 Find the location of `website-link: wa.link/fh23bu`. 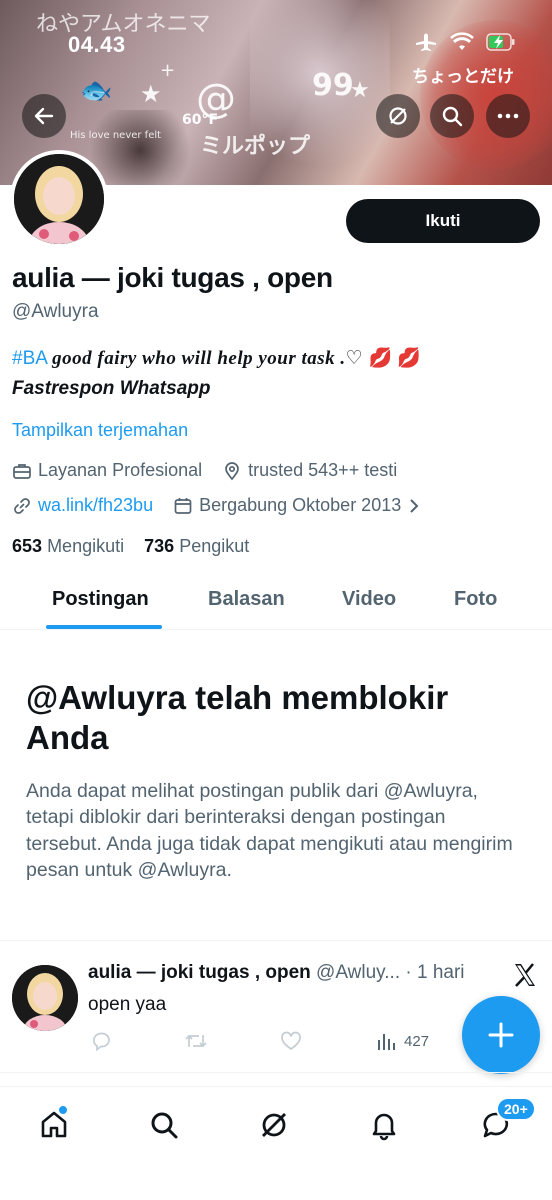

website-link: wa.link/fh23bu is located at coordinates (95, 505).